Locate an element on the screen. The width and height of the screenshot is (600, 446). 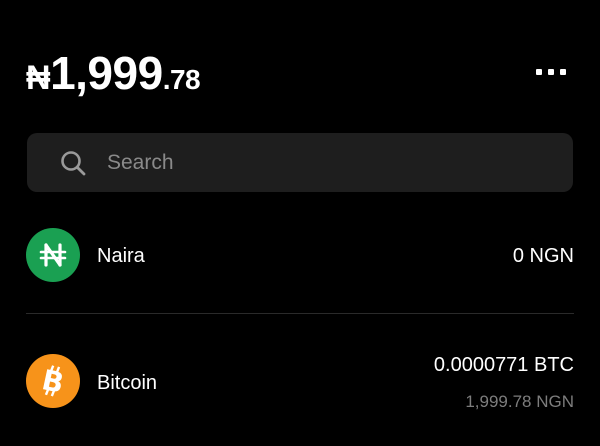
search-bar is located at coordinates (300, 162).